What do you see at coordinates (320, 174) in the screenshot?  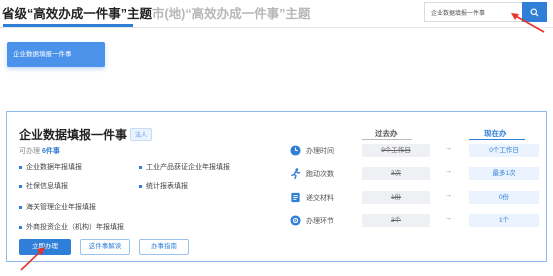 I see `comparison-label: 跑动次数` at bounding box center [320, 174].